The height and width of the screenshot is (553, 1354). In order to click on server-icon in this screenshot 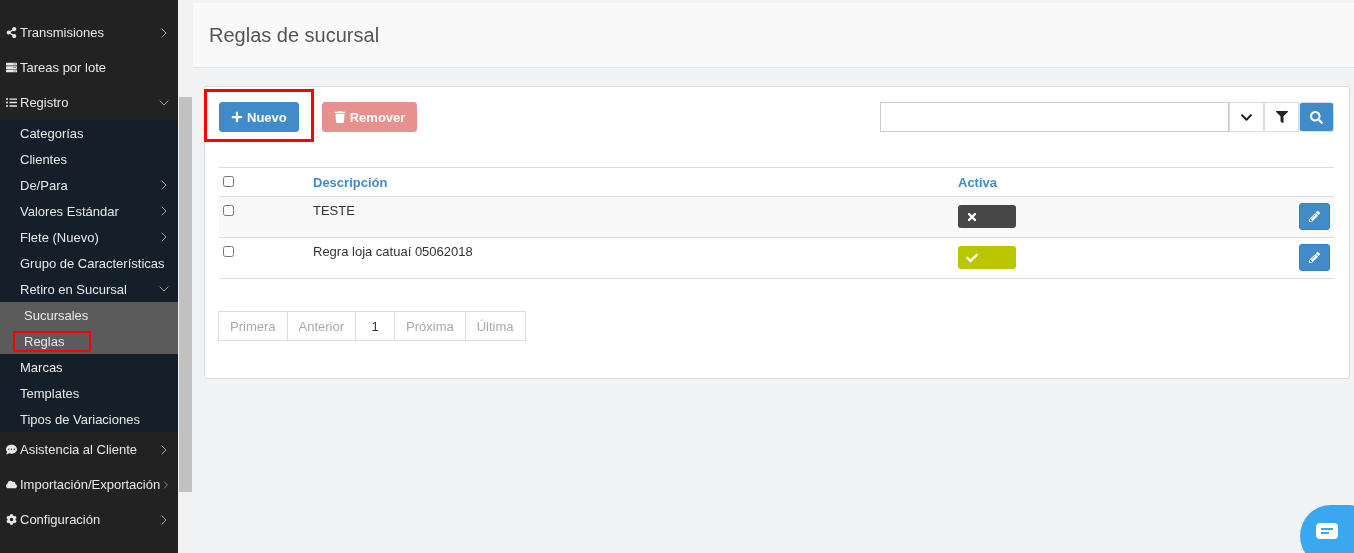, I will do `click(11, 67)`.